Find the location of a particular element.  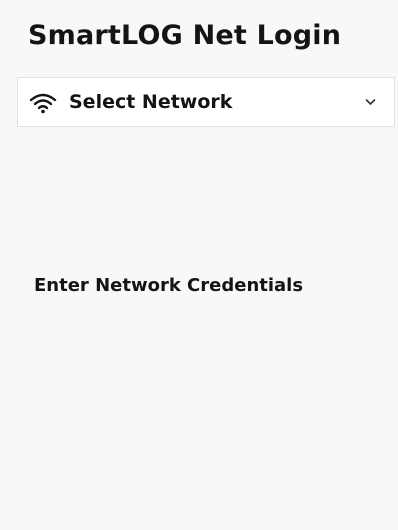

network-select-label: Select Network is located at coordinates (151, 102).